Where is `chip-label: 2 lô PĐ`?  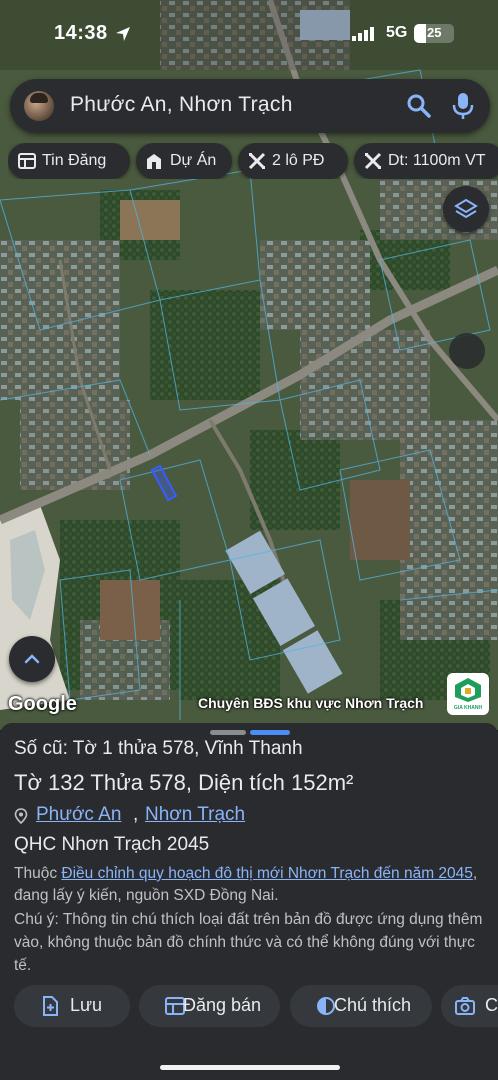
chip-label: 2 lô PĐ is located at coordinates (298, 160).